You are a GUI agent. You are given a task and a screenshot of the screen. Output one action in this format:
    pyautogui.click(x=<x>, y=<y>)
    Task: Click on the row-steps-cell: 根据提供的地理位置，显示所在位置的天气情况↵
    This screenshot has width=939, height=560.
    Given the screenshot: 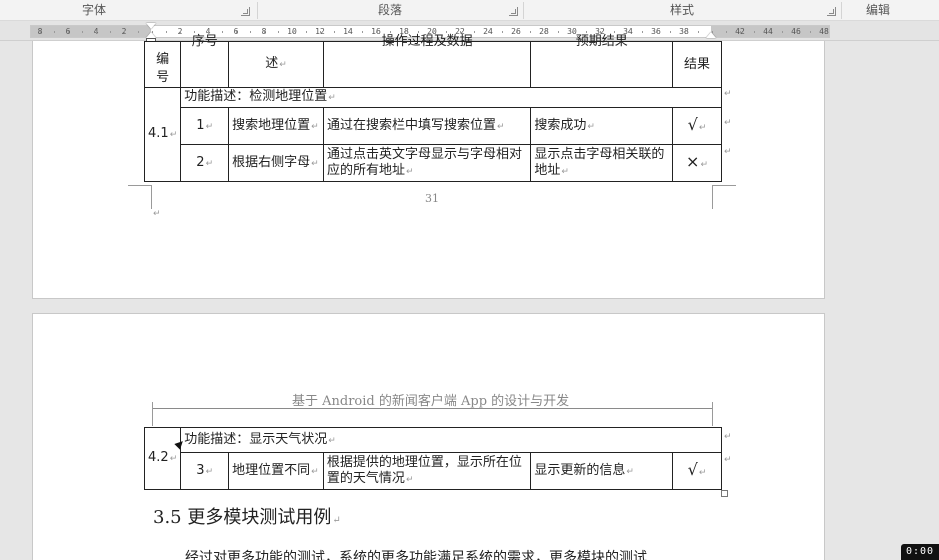 What is the action you would take?
    pyautogui.click(x=427, y=471)
    